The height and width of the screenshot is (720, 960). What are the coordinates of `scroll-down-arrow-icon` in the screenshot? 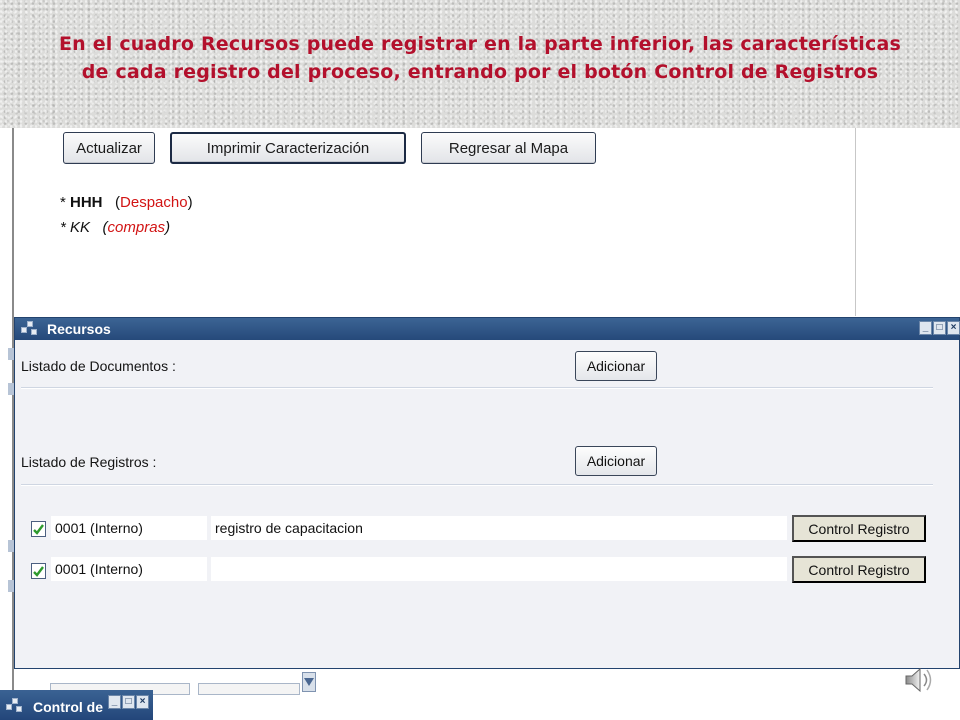 It's located at (309, 682).